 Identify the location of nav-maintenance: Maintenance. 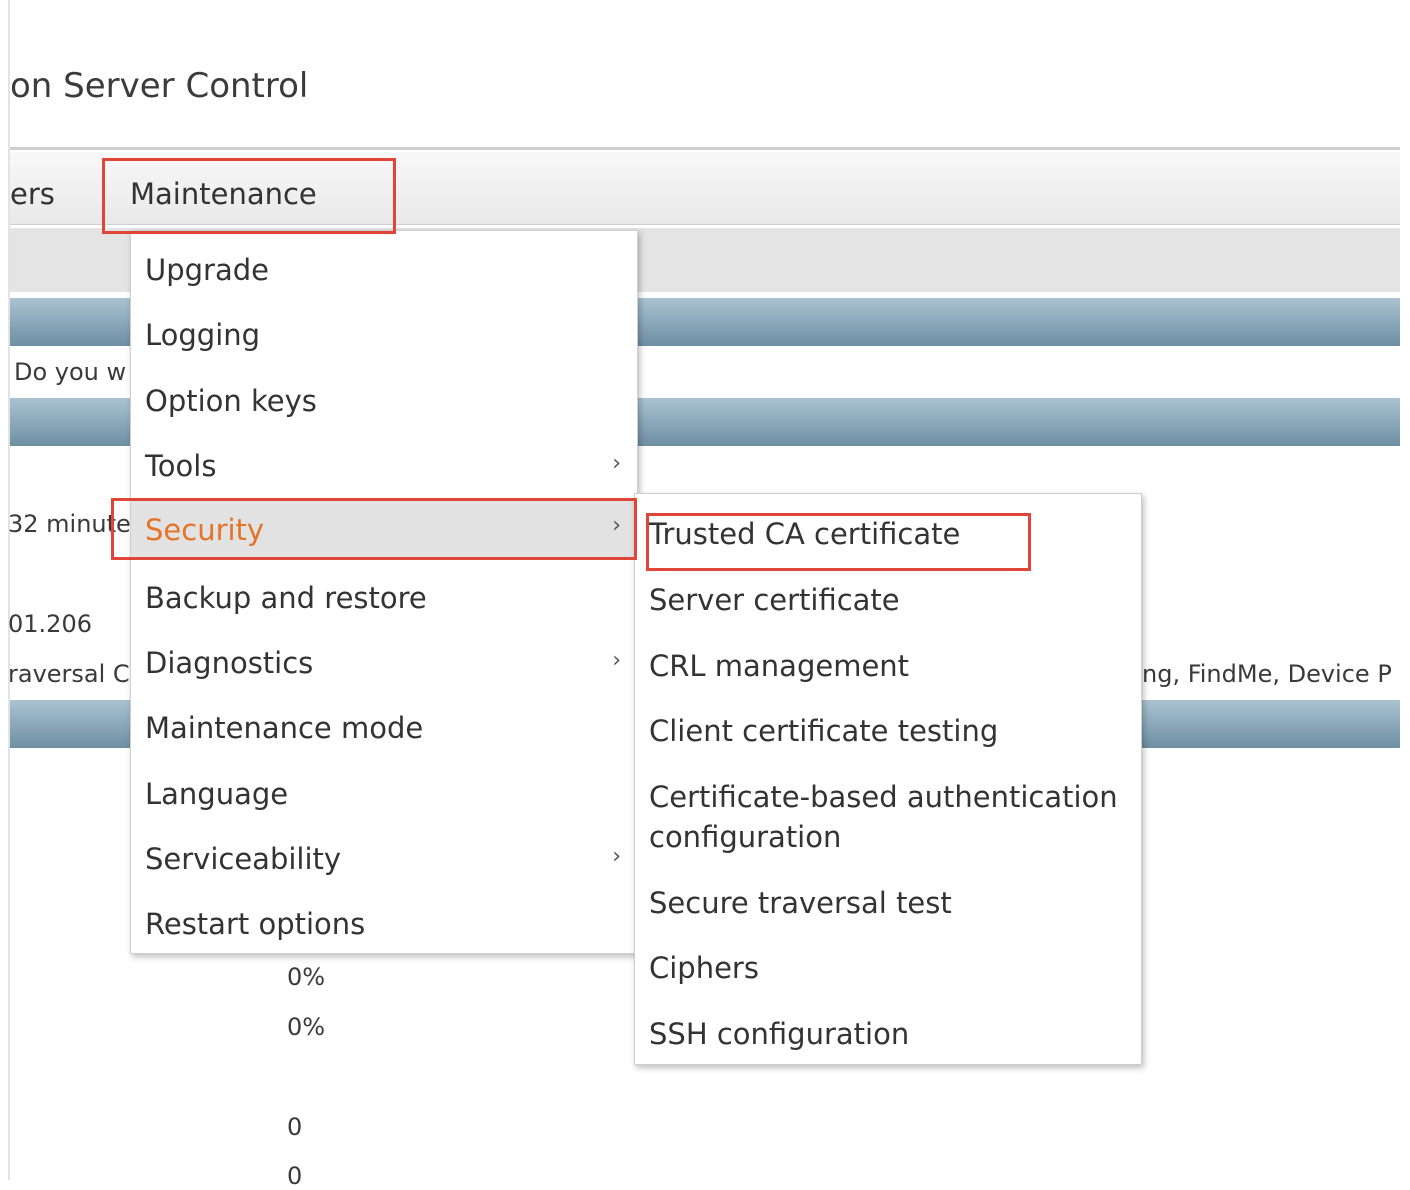
(223, 188).